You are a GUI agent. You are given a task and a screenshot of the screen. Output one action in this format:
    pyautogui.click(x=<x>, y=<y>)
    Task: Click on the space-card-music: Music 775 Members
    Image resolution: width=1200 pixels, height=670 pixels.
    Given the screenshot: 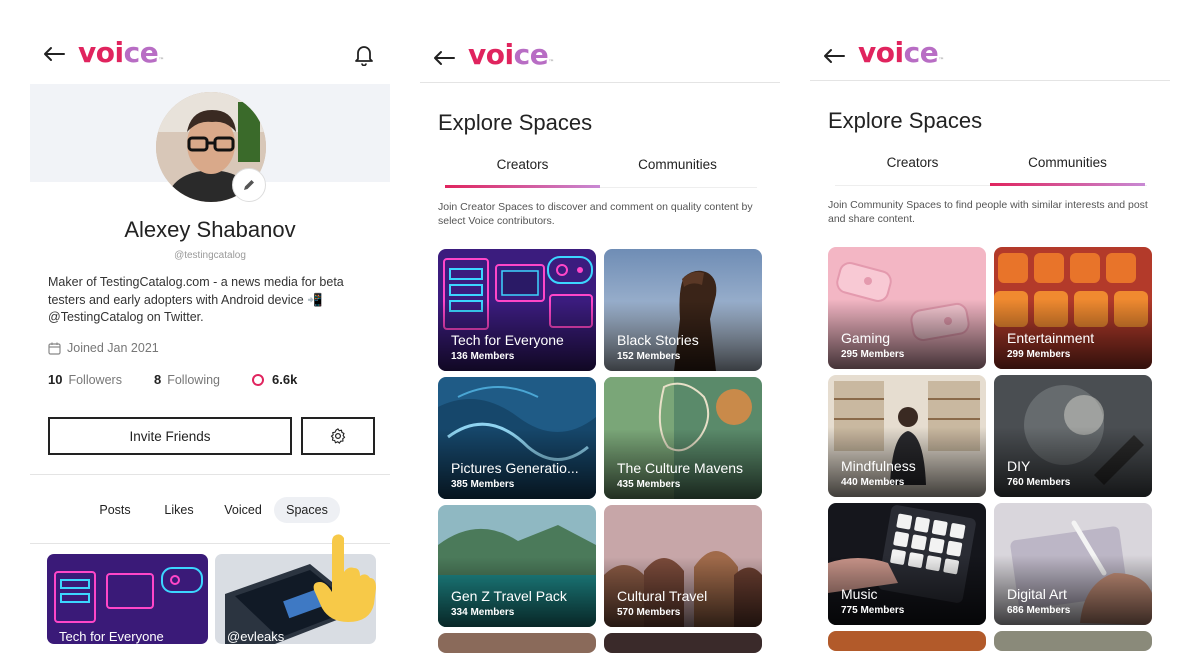 What is the action you would take?
    pyautogui.click(x=907, y=564)
    